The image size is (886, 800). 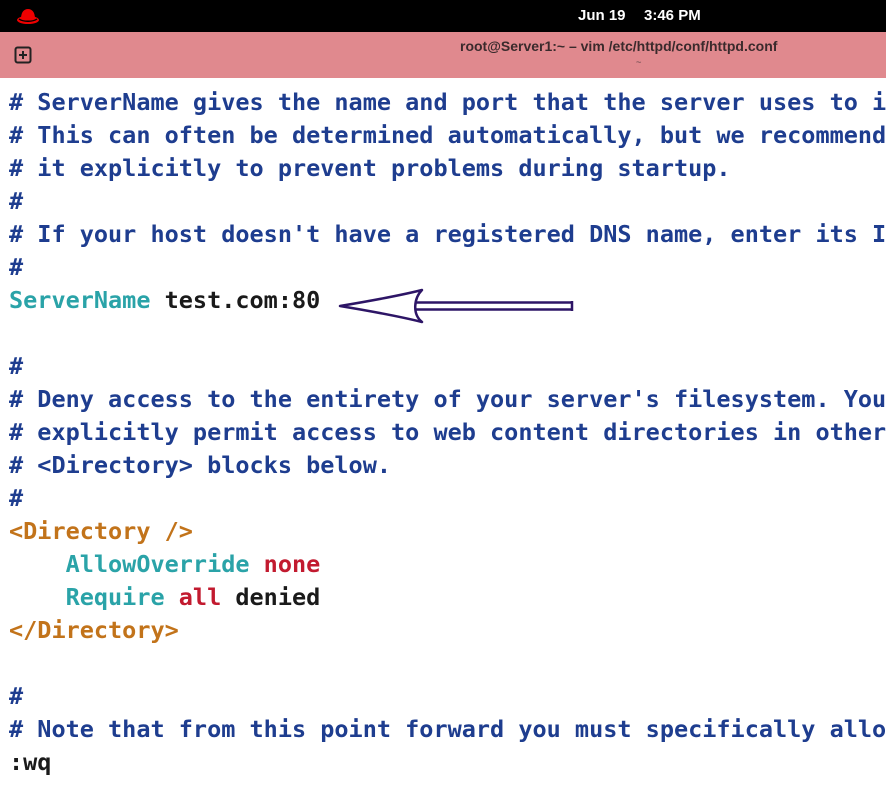 What do you see at coordinates (94, 630) in the screenshot?
I see `directory-close-tag: </Directory>` at bounding box center [94, 630].